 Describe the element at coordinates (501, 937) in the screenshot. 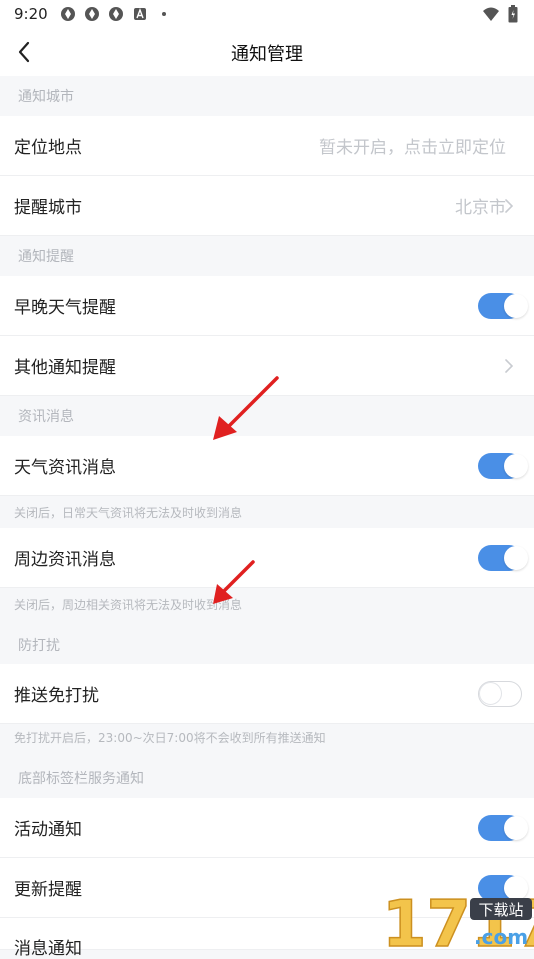

I see `svg-text: .com` at that location.